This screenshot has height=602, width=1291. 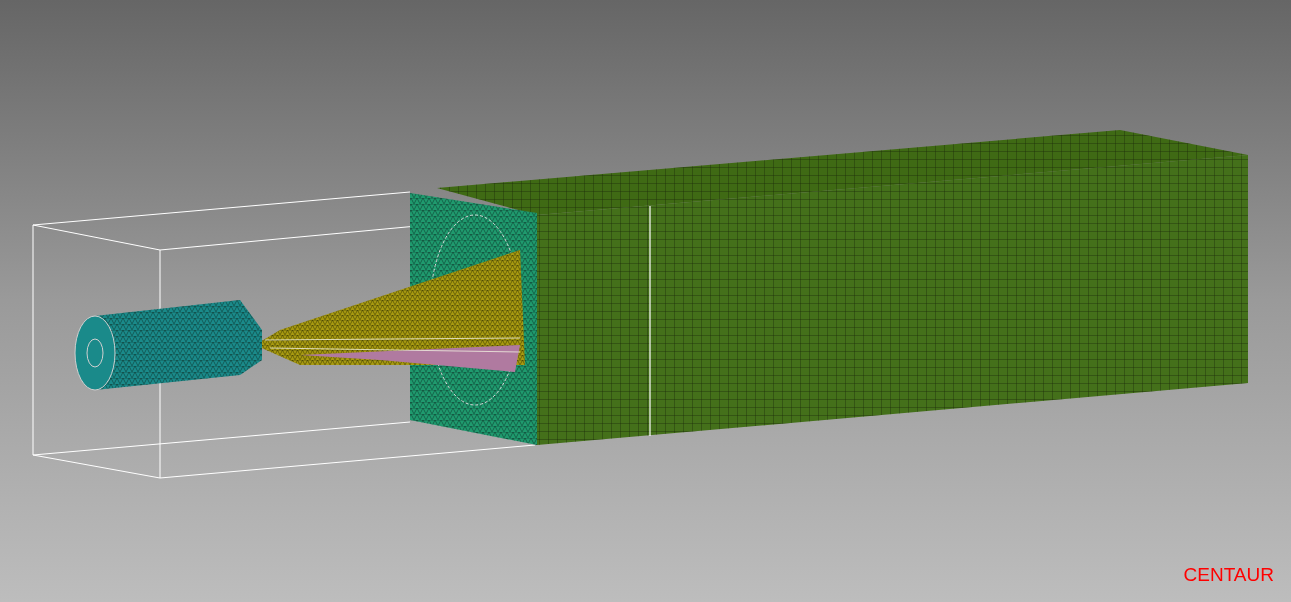 What do you see at coordinates (1228, 574) in the screenshot?
I see `program-label: CENTAUR` at bounding box center [1228, 574].